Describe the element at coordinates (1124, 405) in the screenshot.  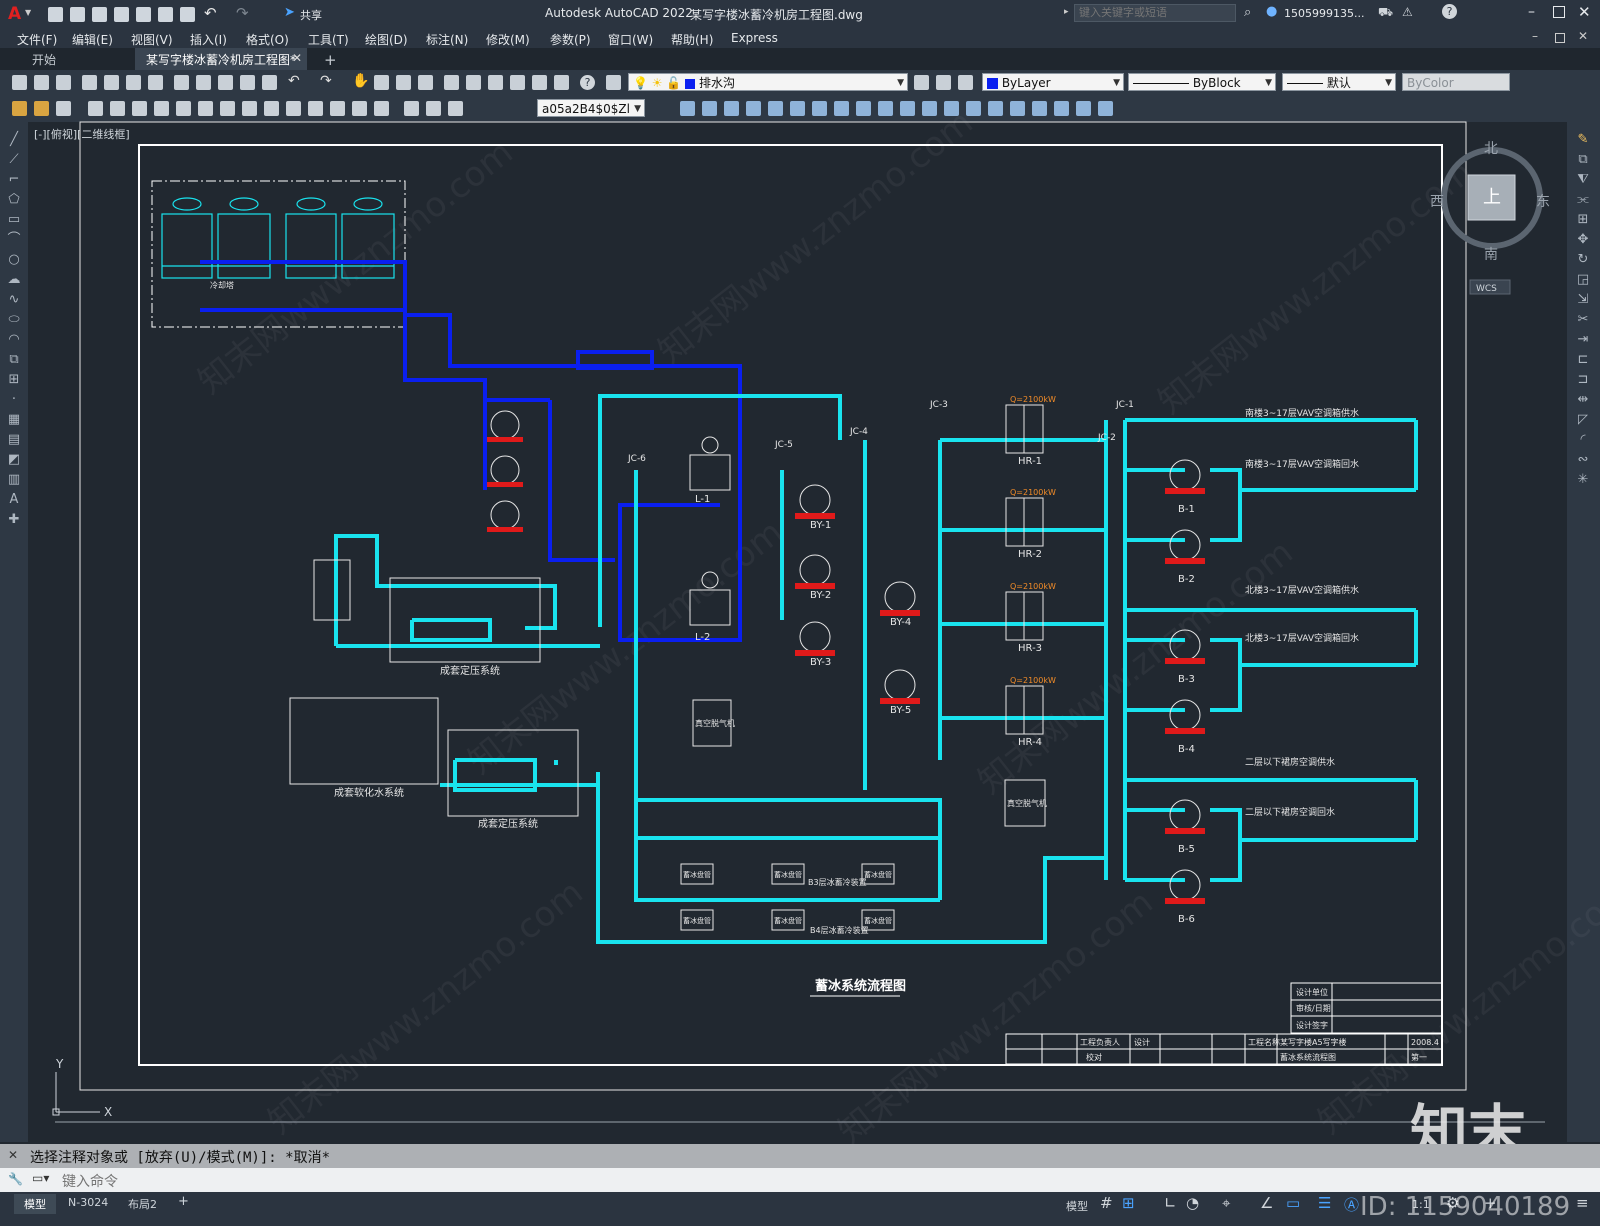
I see `jc-1-label: JC-1` at that location.